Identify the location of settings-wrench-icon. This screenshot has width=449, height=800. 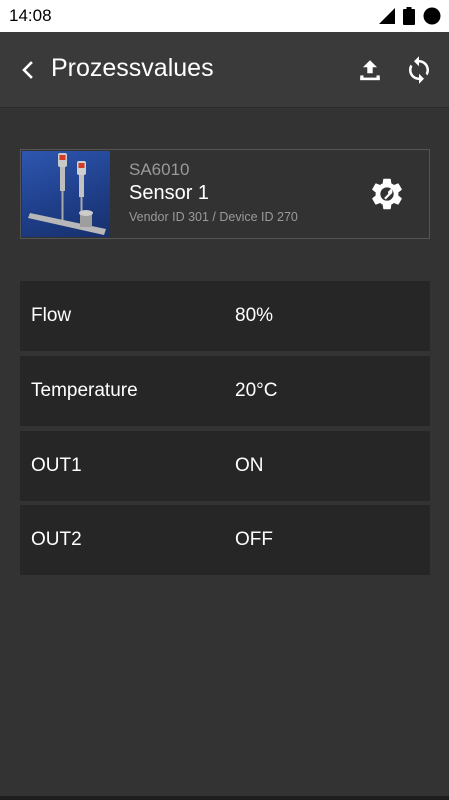
(387, 194).